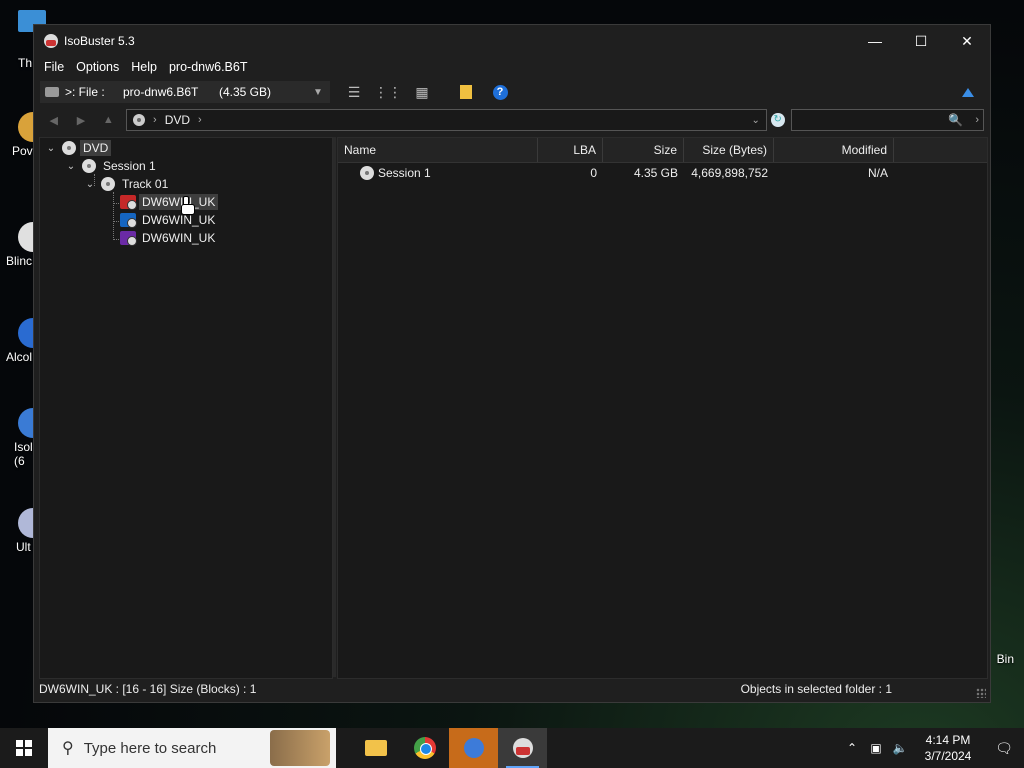 The width and height of the screenshot is (1024, 768). I want to click on eject-button, so click(968, 92).